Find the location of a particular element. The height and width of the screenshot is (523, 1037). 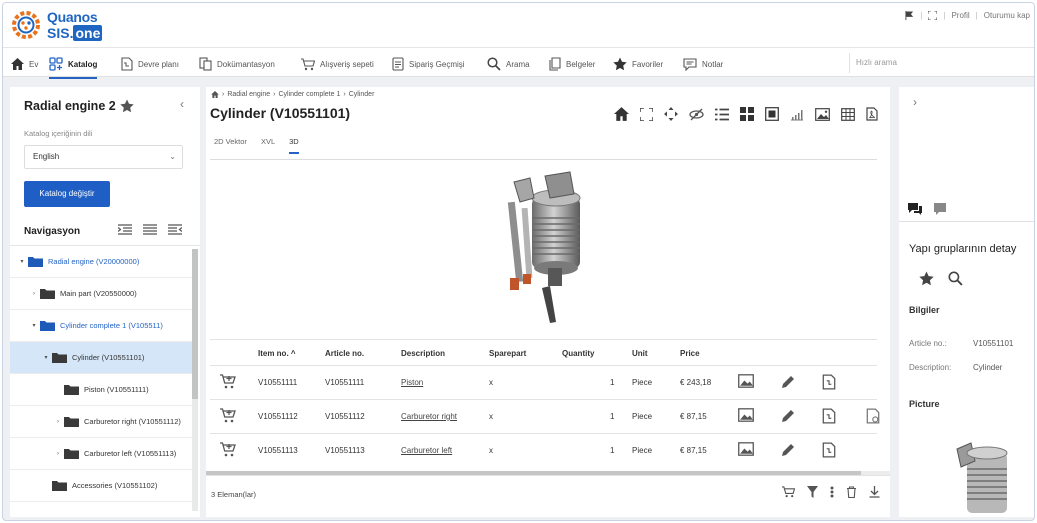

nav-item-home: Ev is located at coordinates (24, 64).